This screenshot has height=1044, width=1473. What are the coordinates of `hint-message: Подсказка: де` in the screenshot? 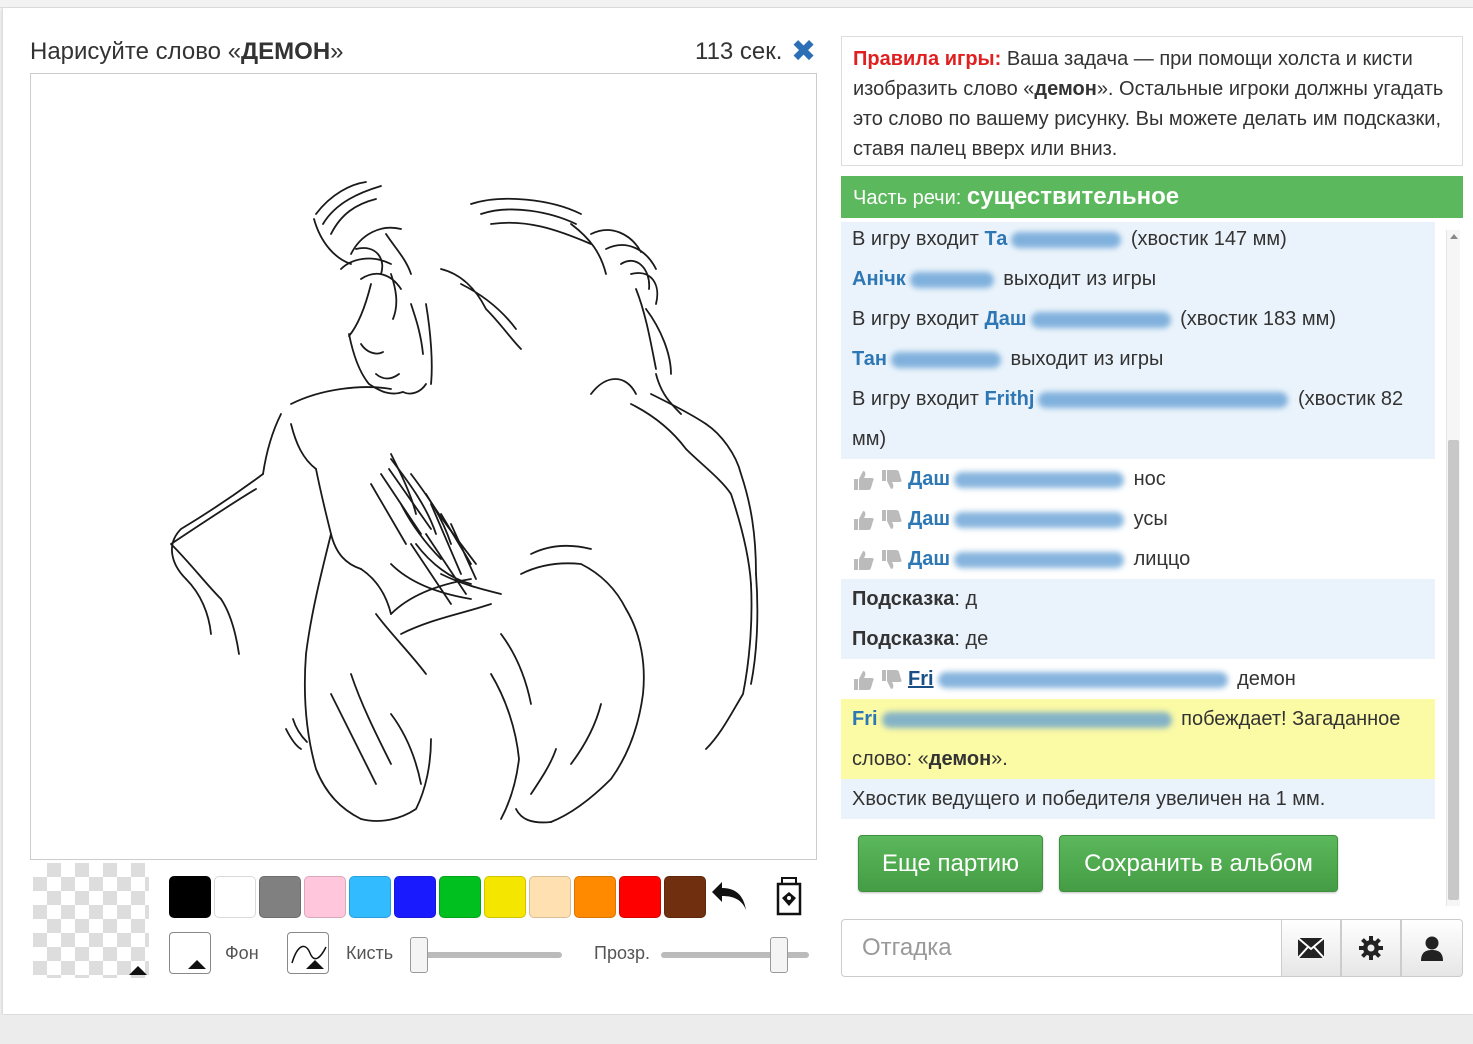 It's located at (1138, 639).